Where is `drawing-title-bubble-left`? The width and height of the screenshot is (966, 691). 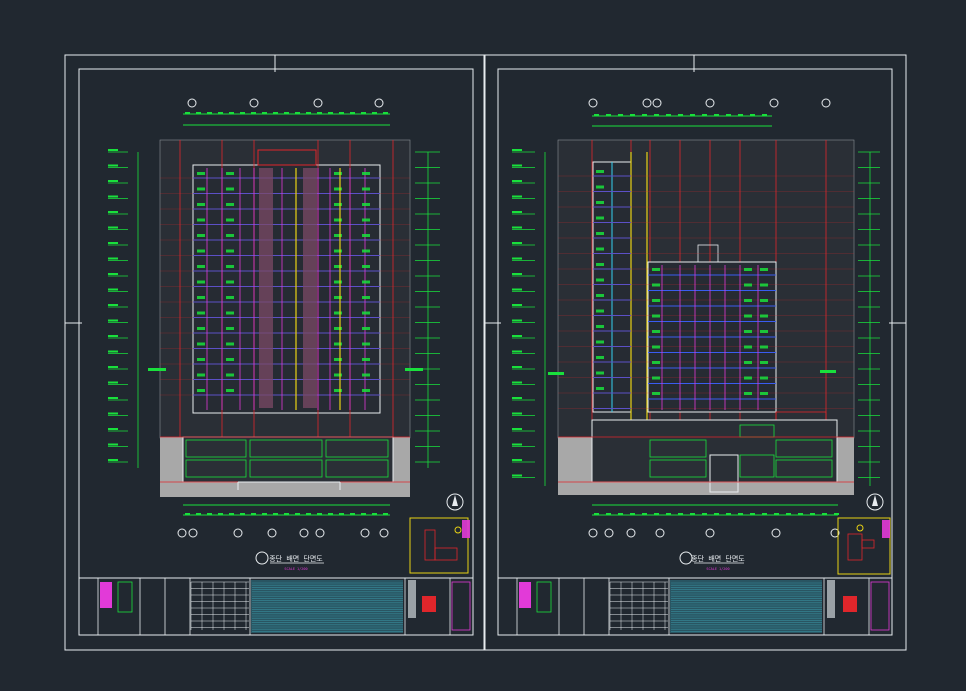
drawing-title-bubble-left is located at coordinates (262, 558).